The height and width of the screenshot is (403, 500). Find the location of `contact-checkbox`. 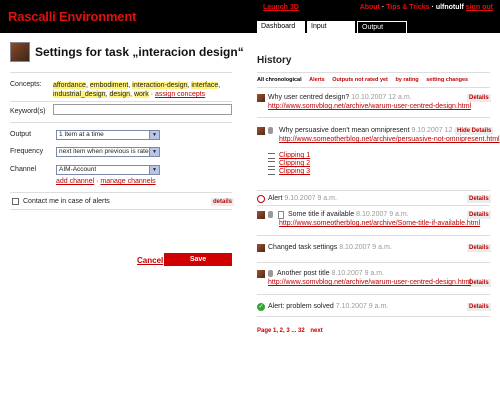

contact-checkbox is located at coordinates (15, 201).